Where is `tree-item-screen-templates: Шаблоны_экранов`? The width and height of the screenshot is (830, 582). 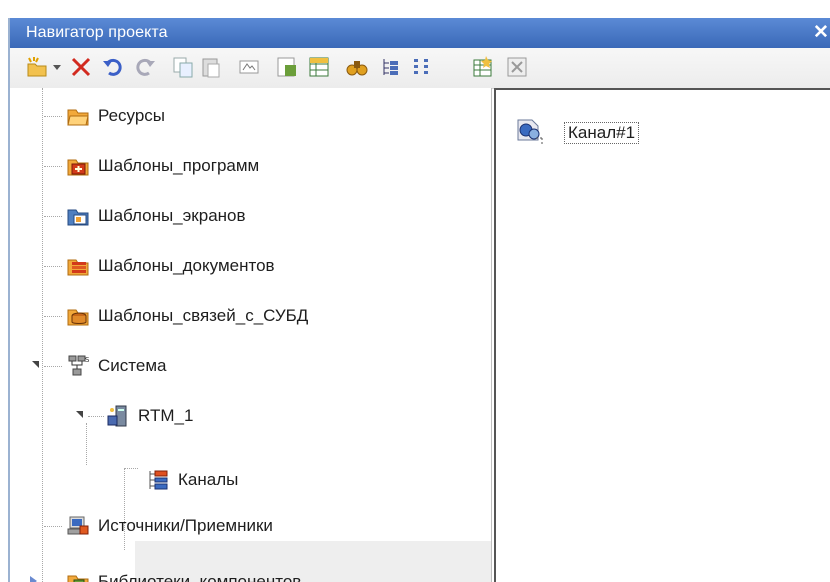
tree-item-screen-templates: Шаблоны_экранов is located at coordinates (250, 216).